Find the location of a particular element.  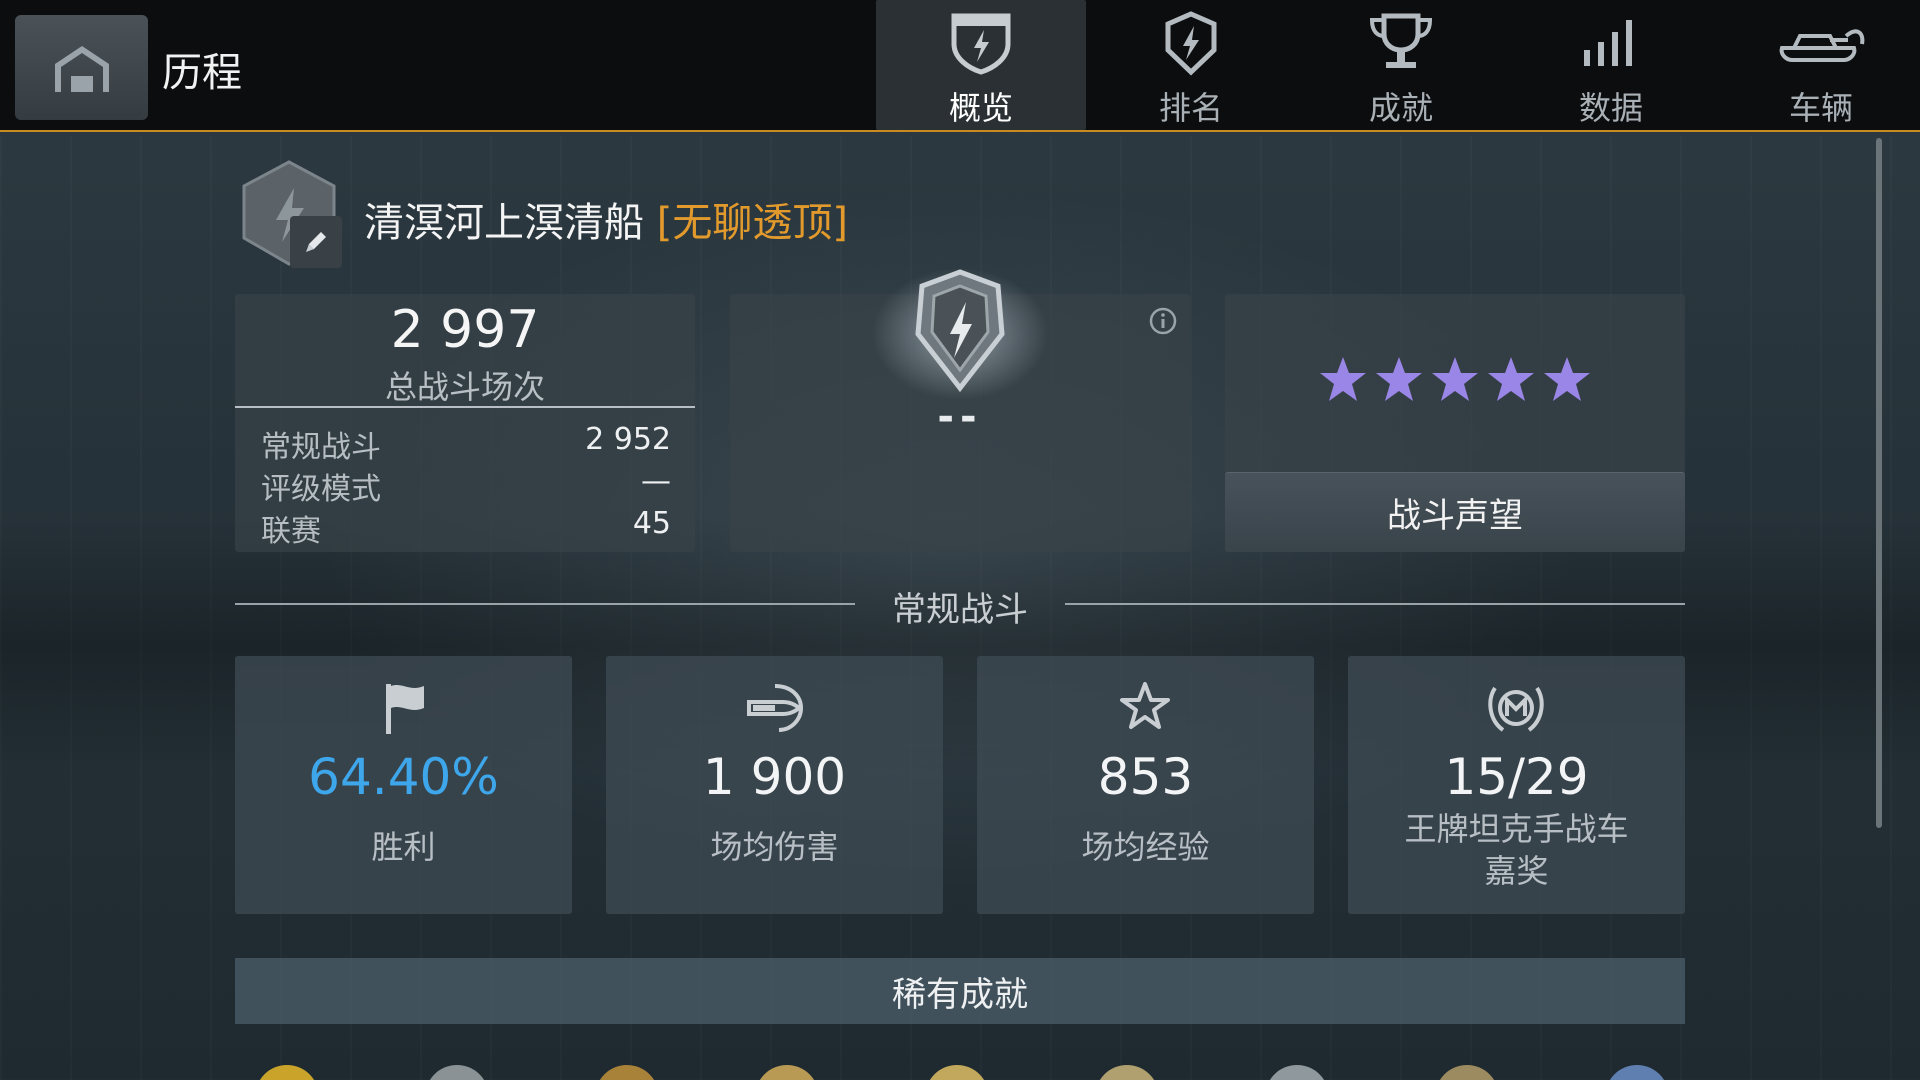

row-value: — is located at coordinates (656, 481).